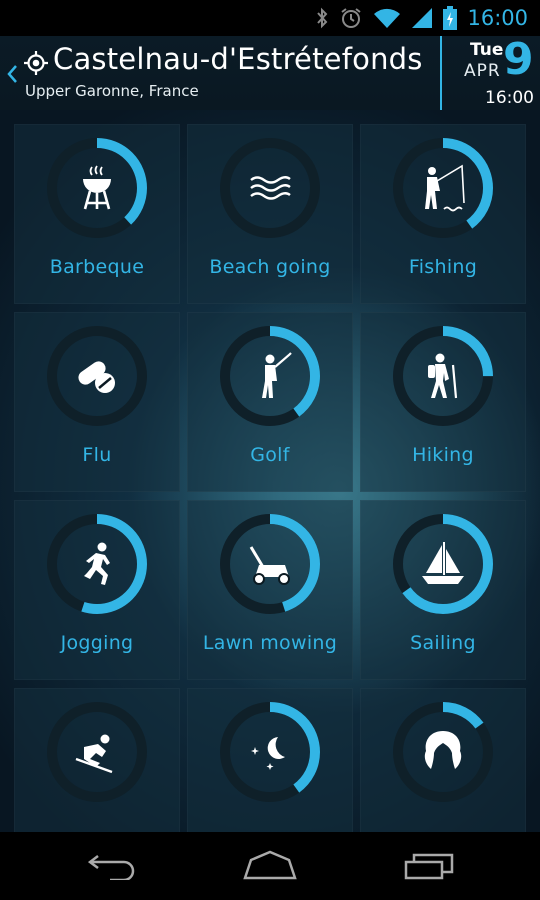  What do you see at coordinates (36, 65) in the screenshot?
I see `my-location-icon` at bounding box center [36, 65].